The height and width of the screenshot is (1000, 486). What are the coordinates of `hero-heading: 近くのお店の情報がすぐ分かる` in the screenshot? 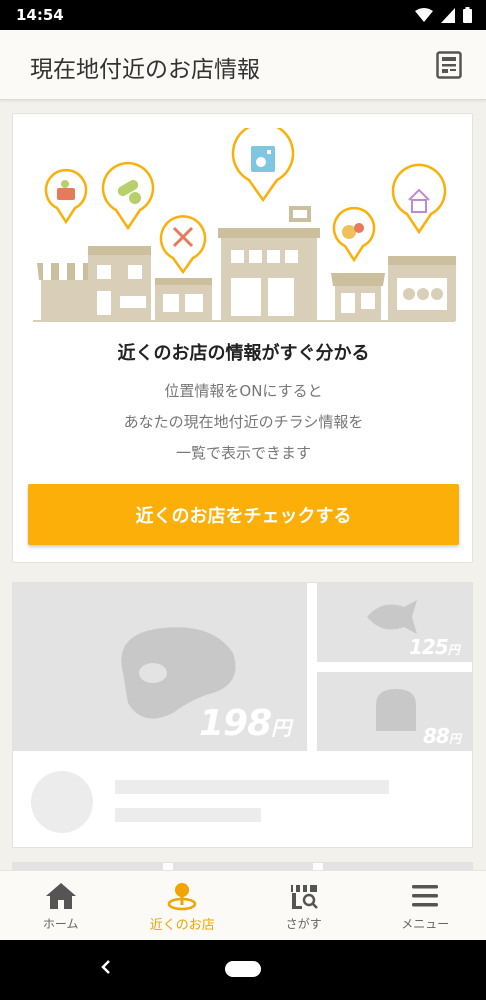 It's located at (243, 353).